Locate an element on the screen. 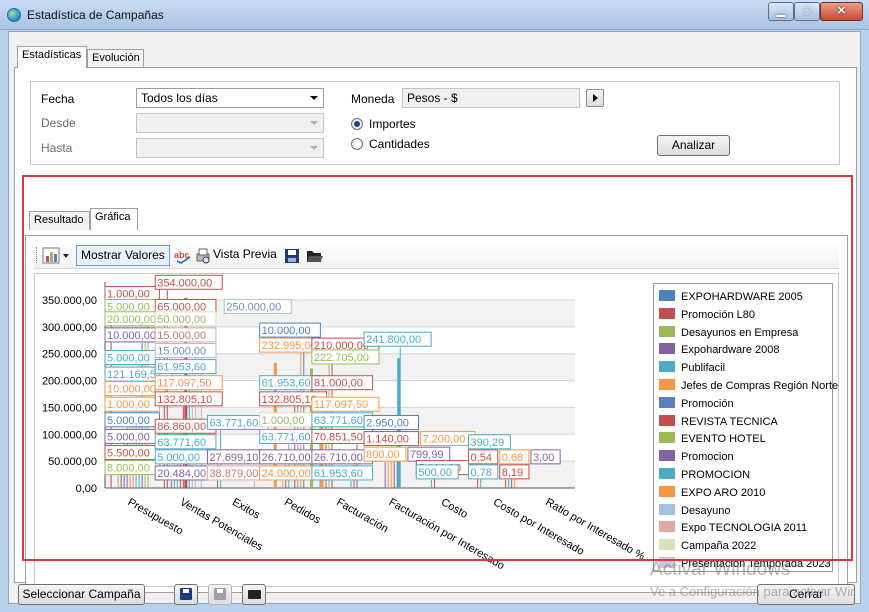 The image size is (869, 612). title-bar: Estadística de Campañas ▁ □ ✕ is located at coordinates (434, 15).